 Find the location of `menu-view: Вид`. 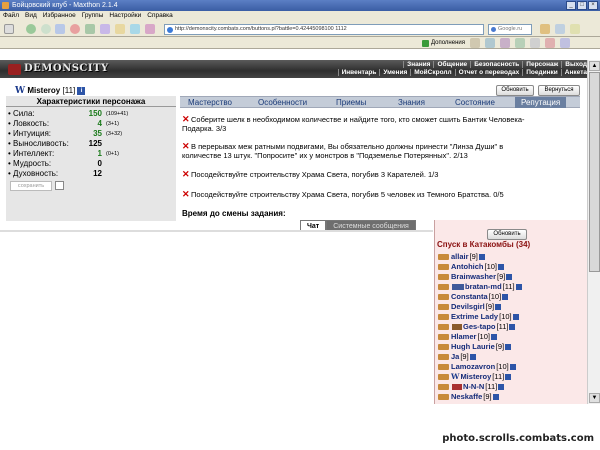

menu-view: Вид is located at coordinates (31, 16).